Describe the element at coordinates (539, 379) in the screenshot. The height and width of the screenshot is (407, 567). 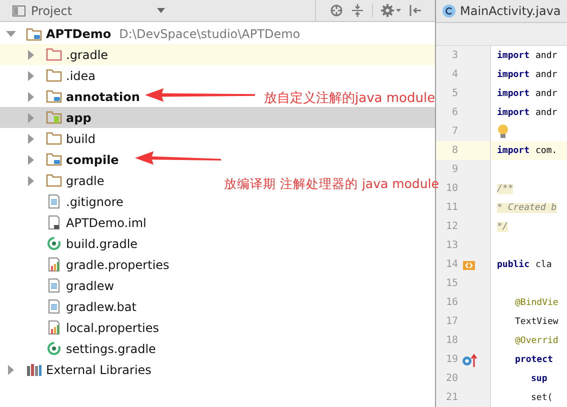
I see `code-keyword: sup` at that location.